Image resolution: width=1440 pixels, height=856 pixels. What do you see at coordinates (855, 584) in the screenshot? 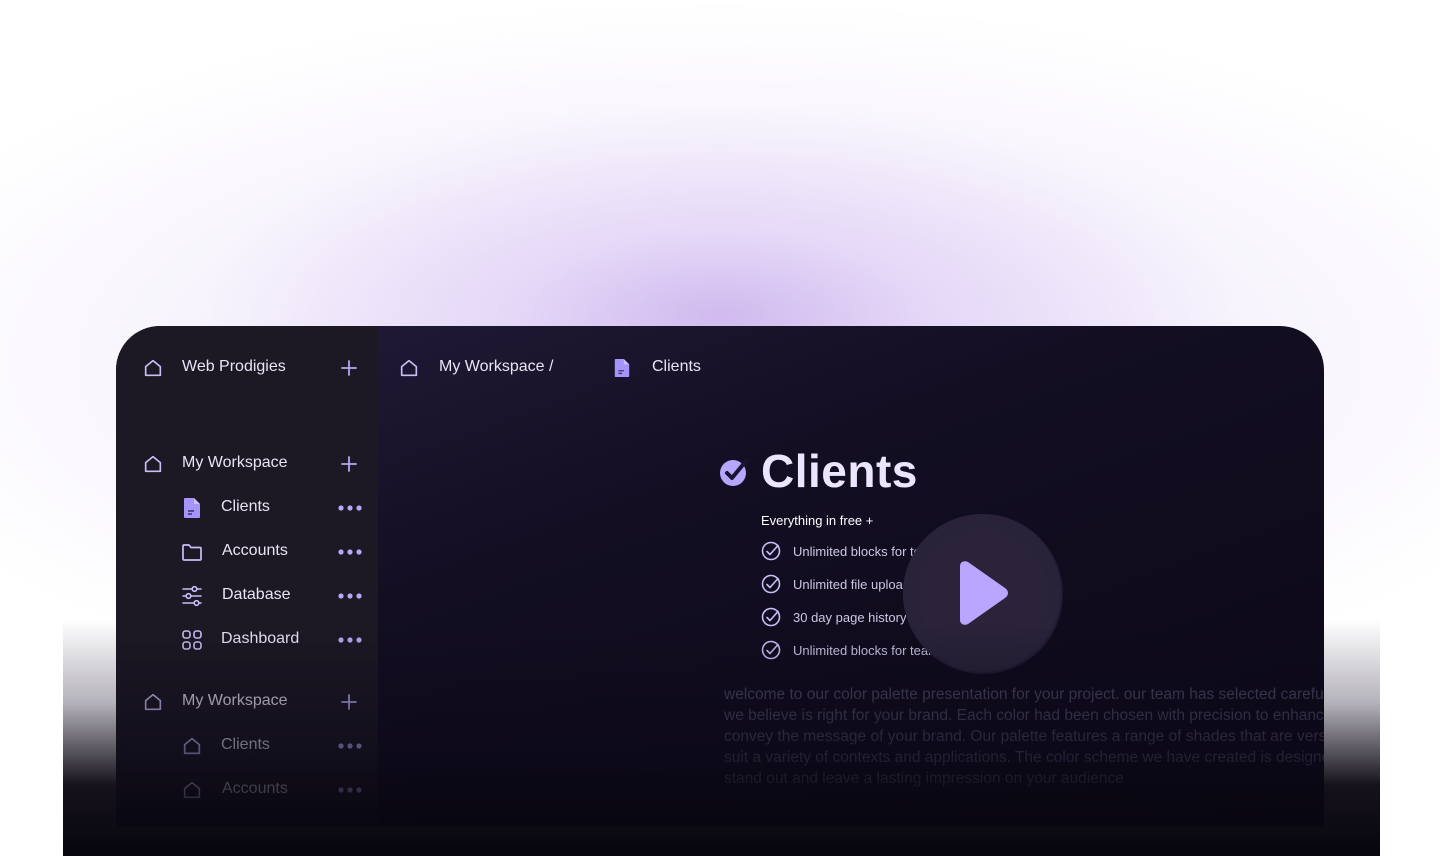
I see `feature-text: Unlimited file uploads` at bounding box center [855, 584].